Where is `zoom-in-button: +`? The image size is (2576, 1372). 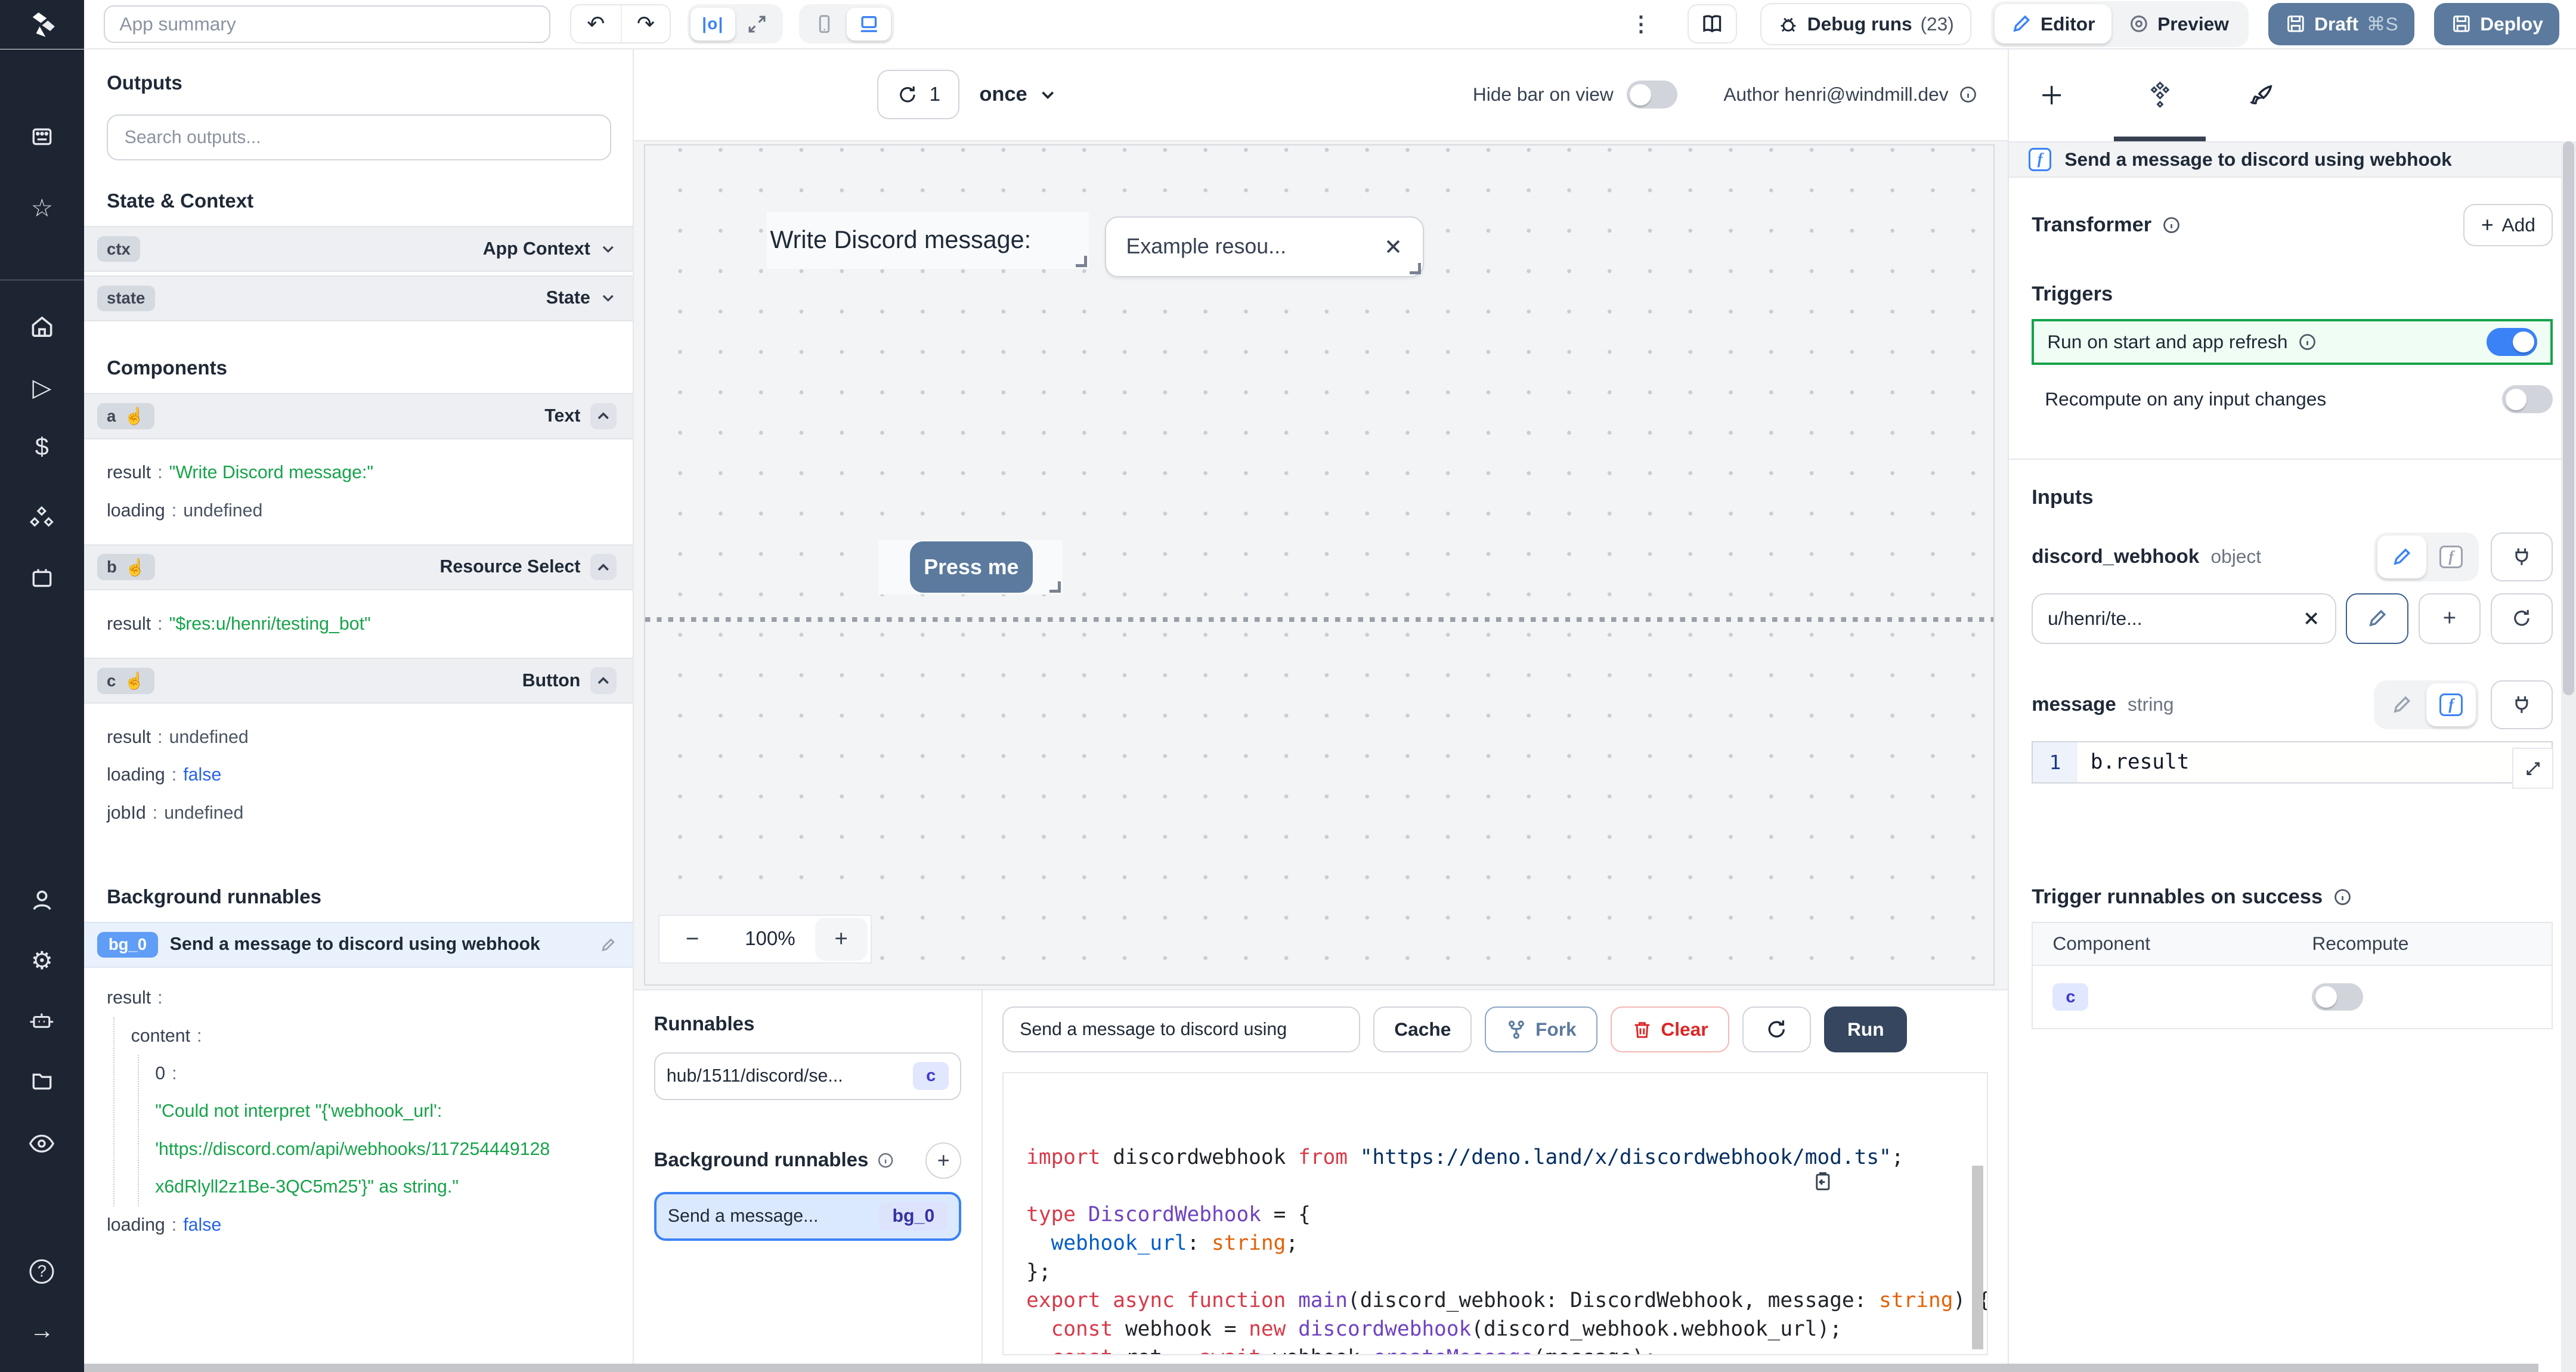 zoom-in-button: + is located at coordinates (841, 939).